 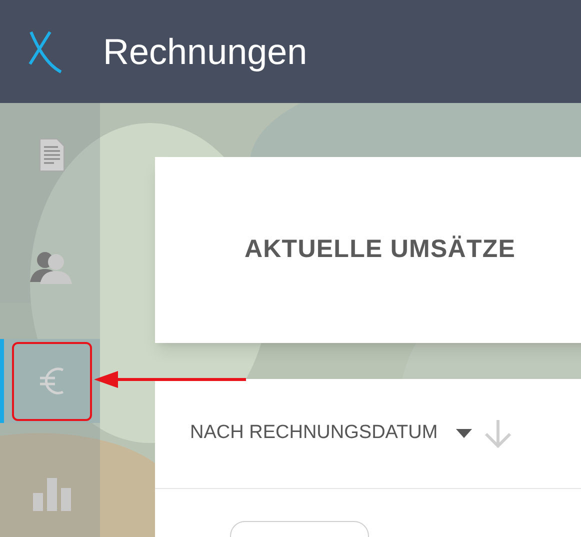 What do you see at coordinates (380, 250) in the screenshot?
I see `card-title: AKTUELLE UMSÄTZE` at bounding box center [380, 250].